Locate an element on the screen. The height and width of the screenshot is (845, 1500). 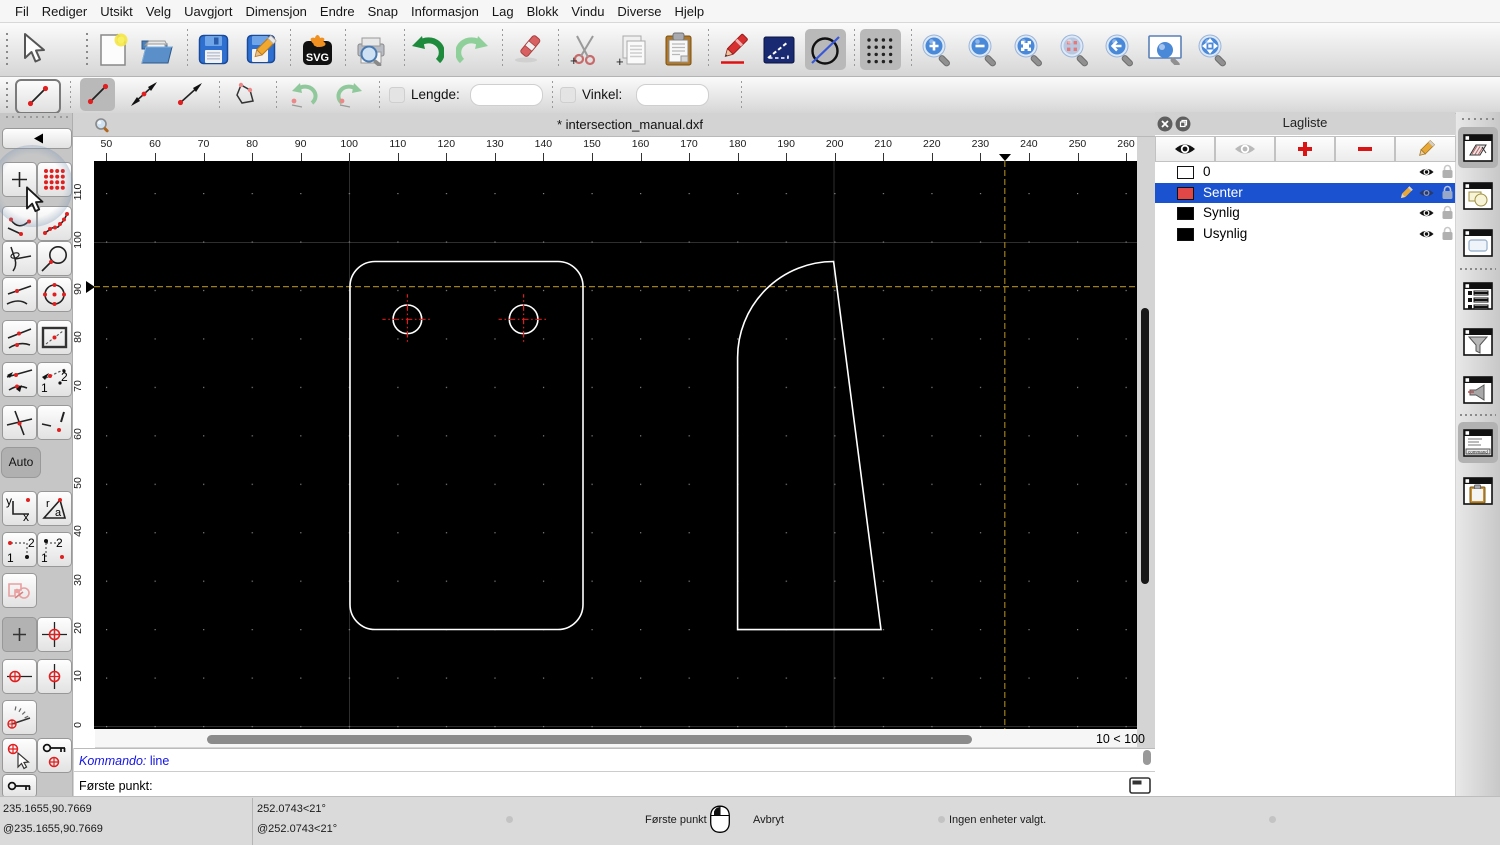
svg-text: r is located at coordinates (48, 504).